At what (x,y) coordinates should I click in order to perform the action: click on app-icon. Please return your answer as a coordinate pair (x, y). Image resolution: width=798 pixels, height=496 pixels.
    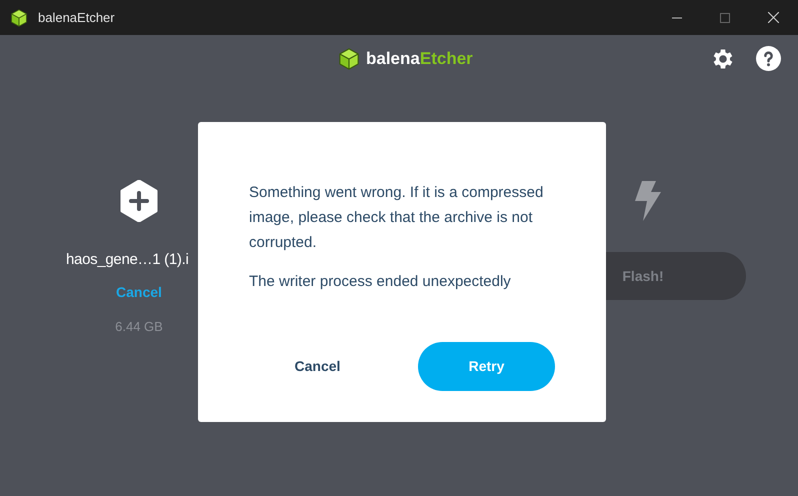
    Looking at the image, I should click on (19, 17).